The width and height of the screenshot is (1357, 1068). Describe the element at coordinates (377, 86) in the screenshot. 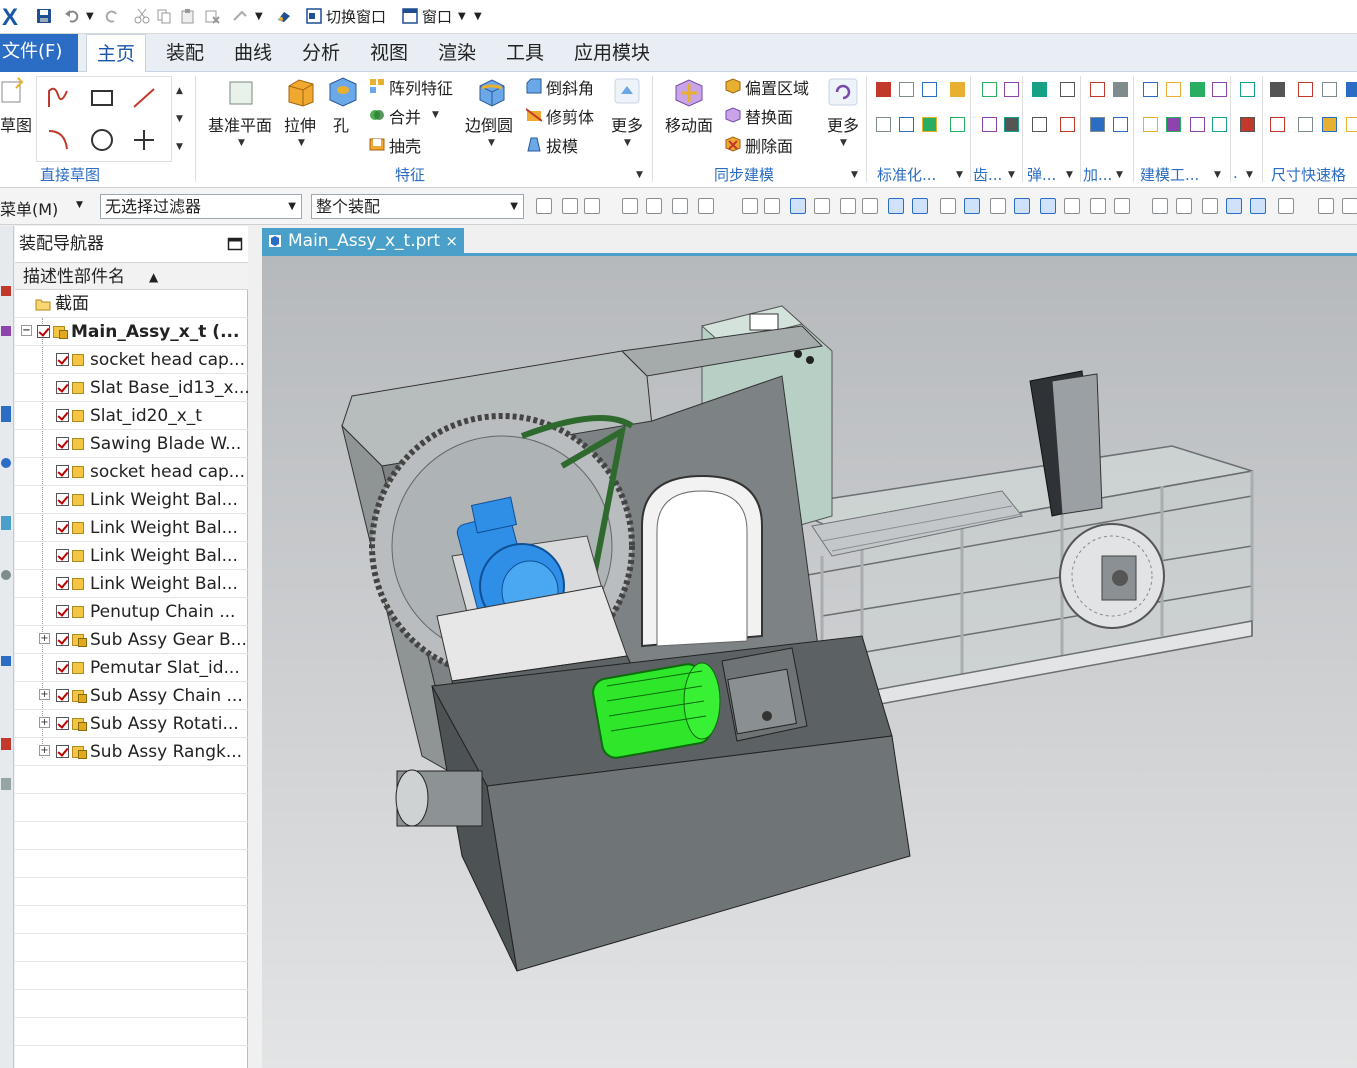

I see `pattern-feature-icon` at that location.